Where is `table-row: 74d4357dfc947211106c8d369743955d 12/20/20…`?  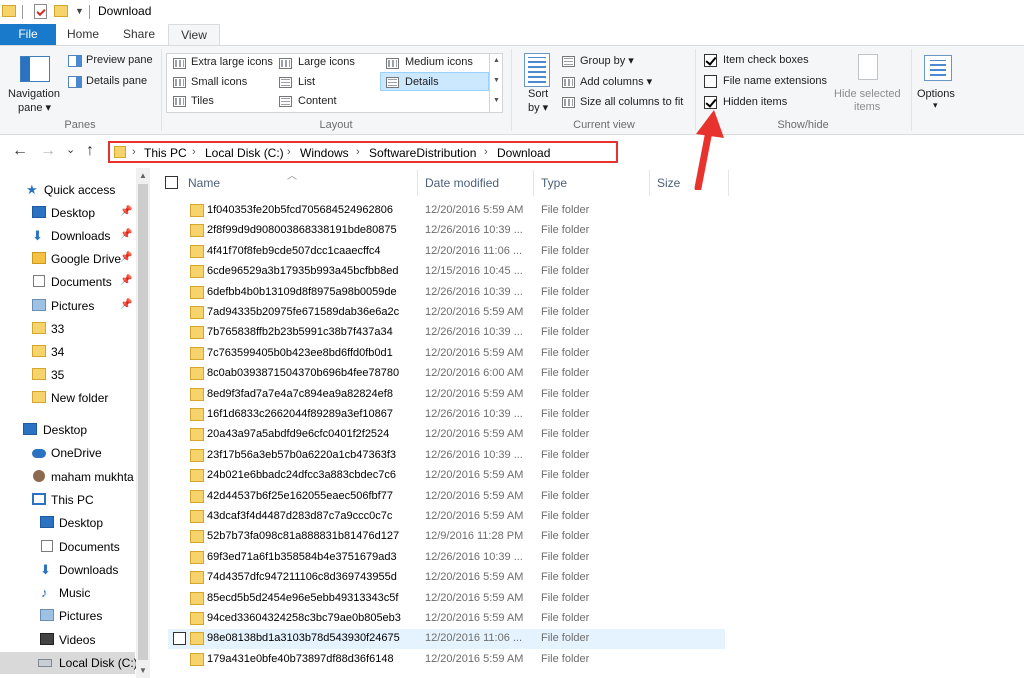
table-row: 74d4357dfc947211106c8d369743955d 12/20/20… is located at coordinates (446, 578).